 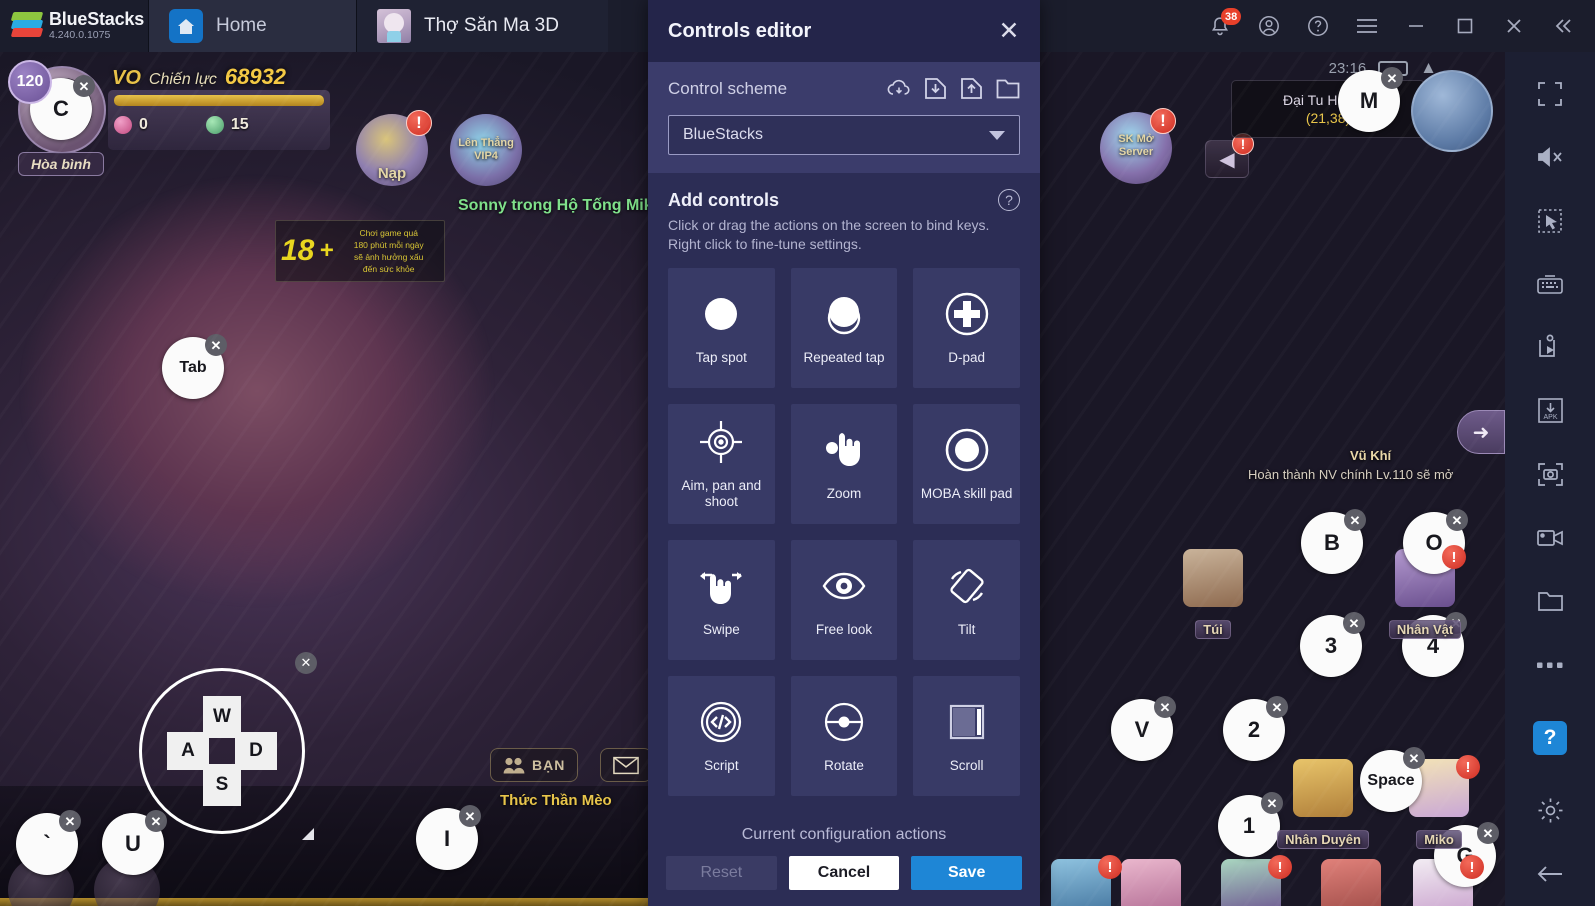 I want to click on notifications-button: 38, so click(x=1219, y=26).